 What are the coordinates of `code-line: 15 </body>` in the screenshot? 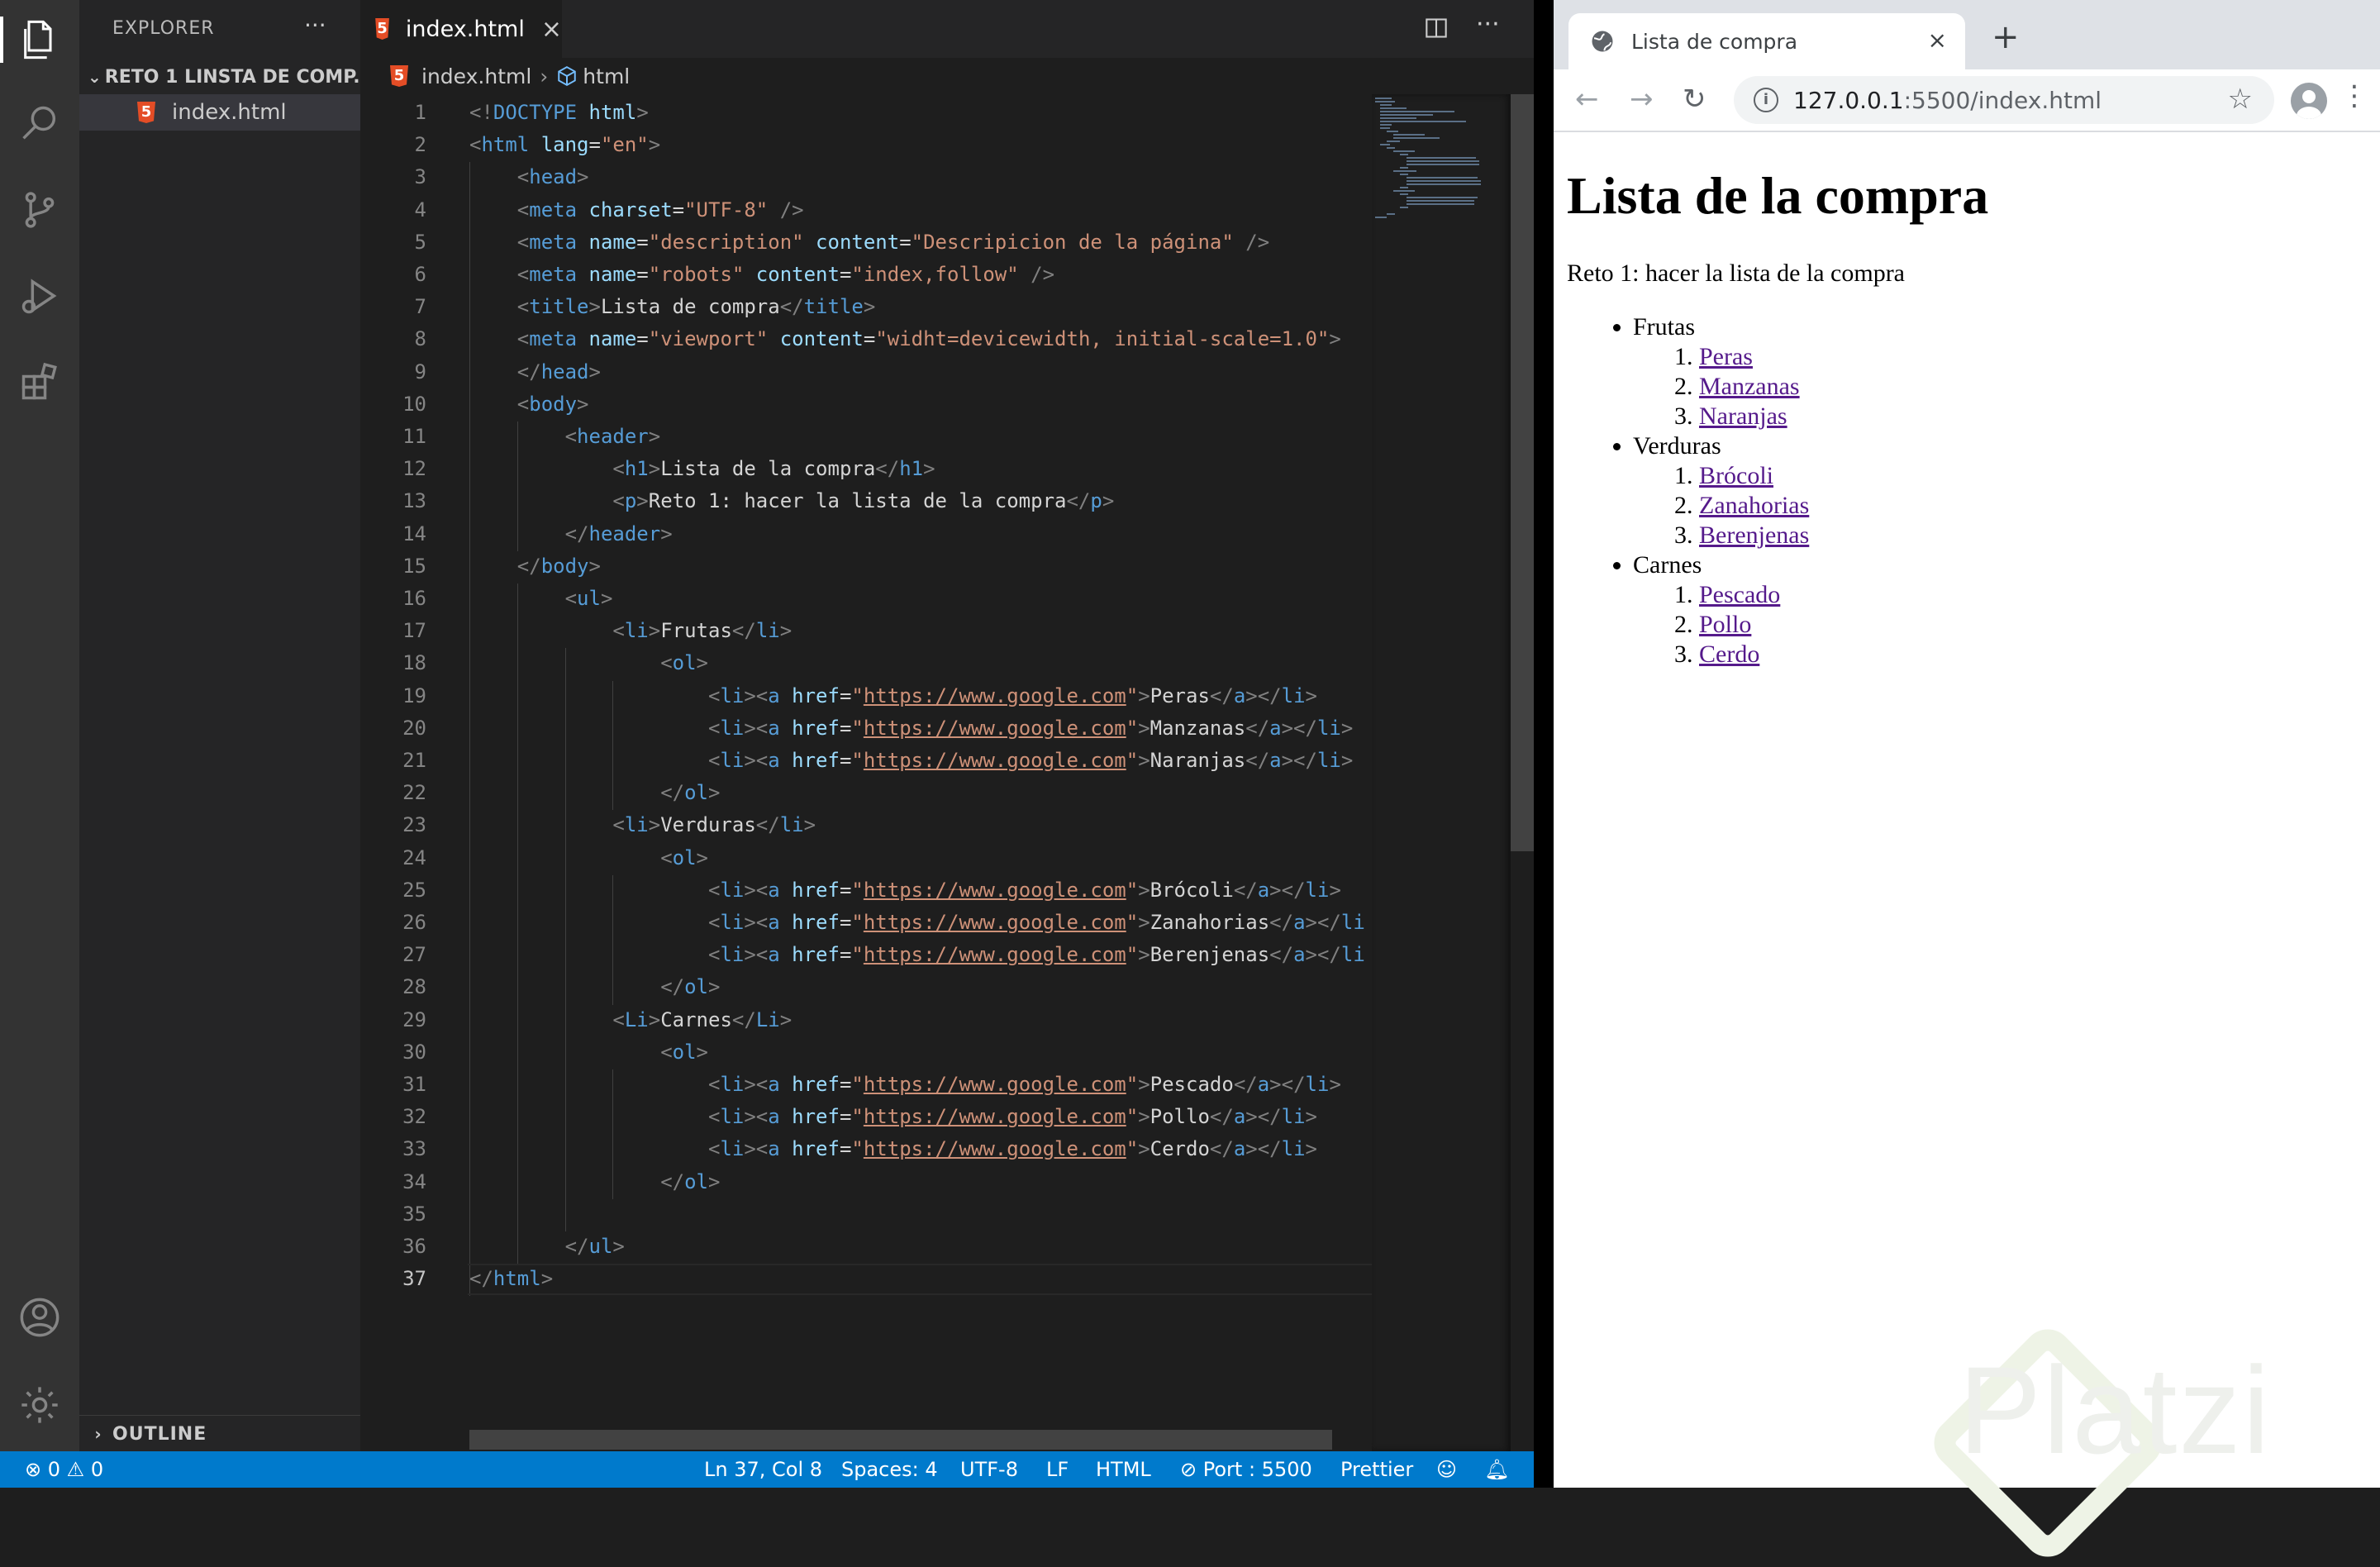 It's located at (866, 566).